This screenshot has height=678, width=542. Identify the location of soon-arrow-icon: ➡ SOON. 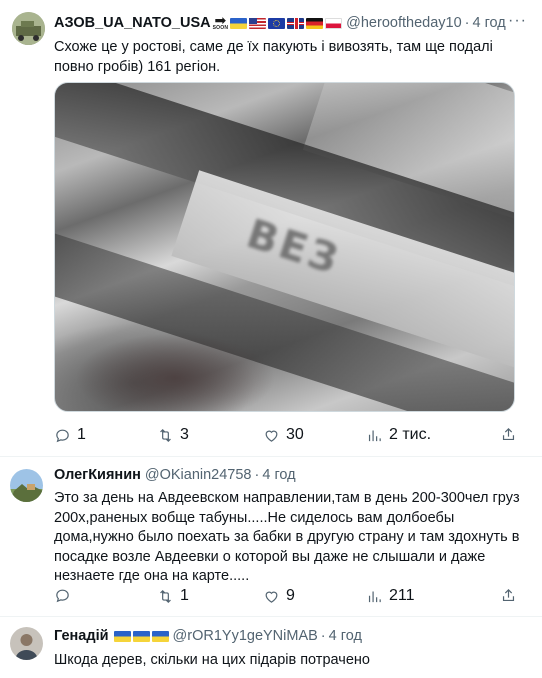
(220, 21).